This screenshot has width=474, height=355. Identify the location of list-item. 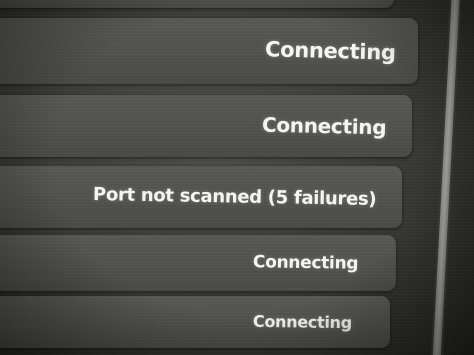
(197, 4).